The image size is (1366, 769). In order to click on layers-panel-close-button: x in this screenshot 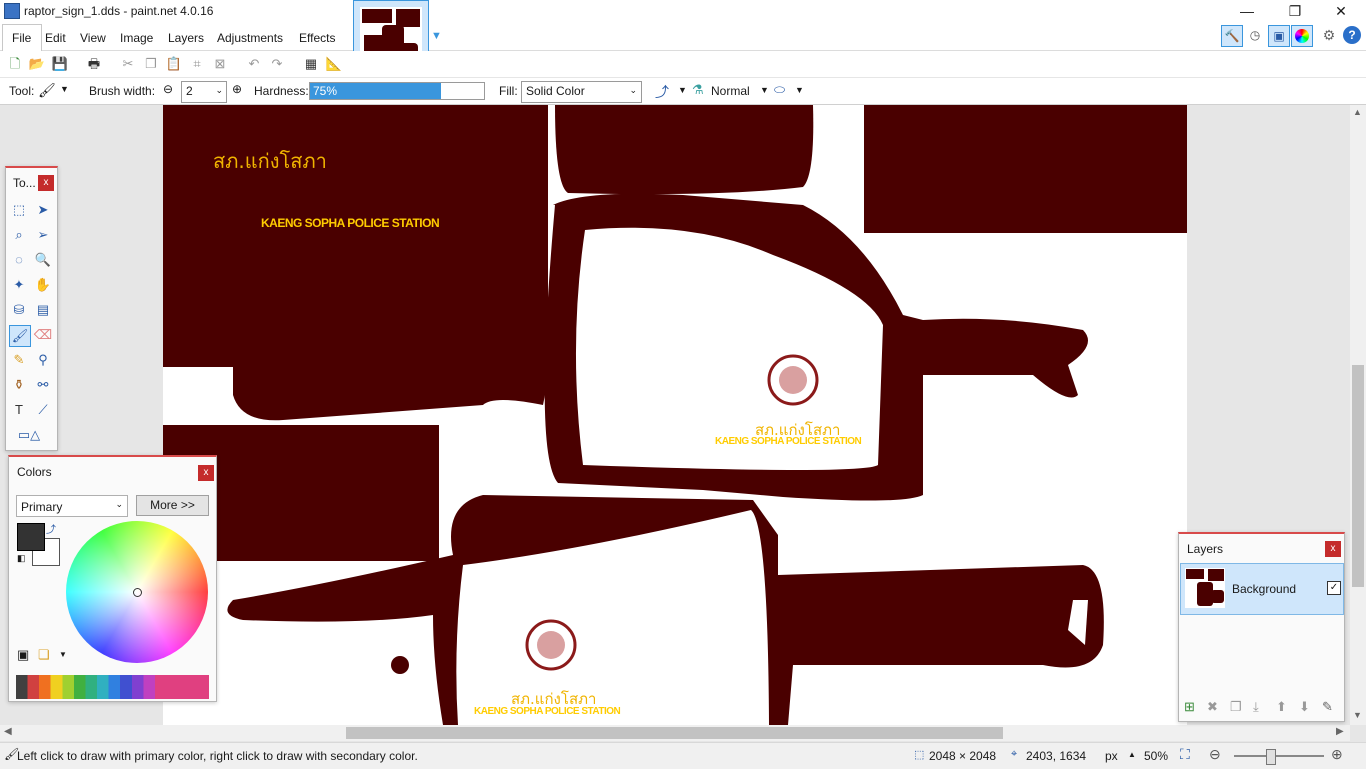, I will do `click(1333, 549)`.